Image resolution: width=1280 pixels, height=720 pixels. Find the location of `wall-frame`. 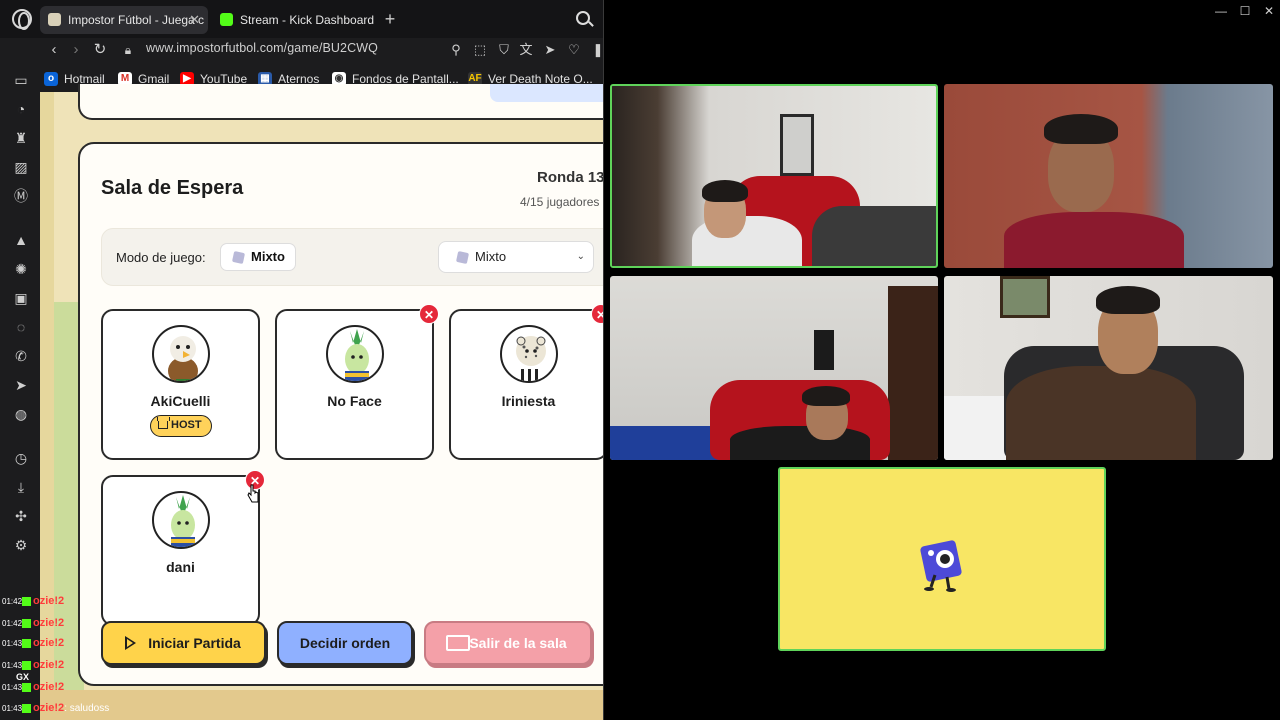

wall-frame is located at coordinates (824, 350).